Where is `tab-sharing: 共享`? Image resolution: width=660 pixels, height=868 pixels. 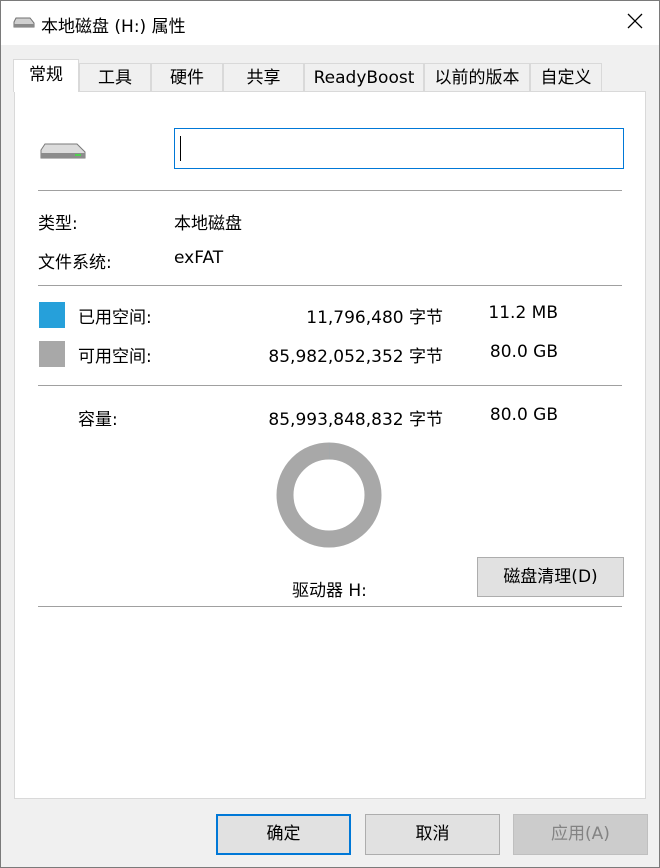 tab-sharing: 共享 is located at coordinates (263, 77).